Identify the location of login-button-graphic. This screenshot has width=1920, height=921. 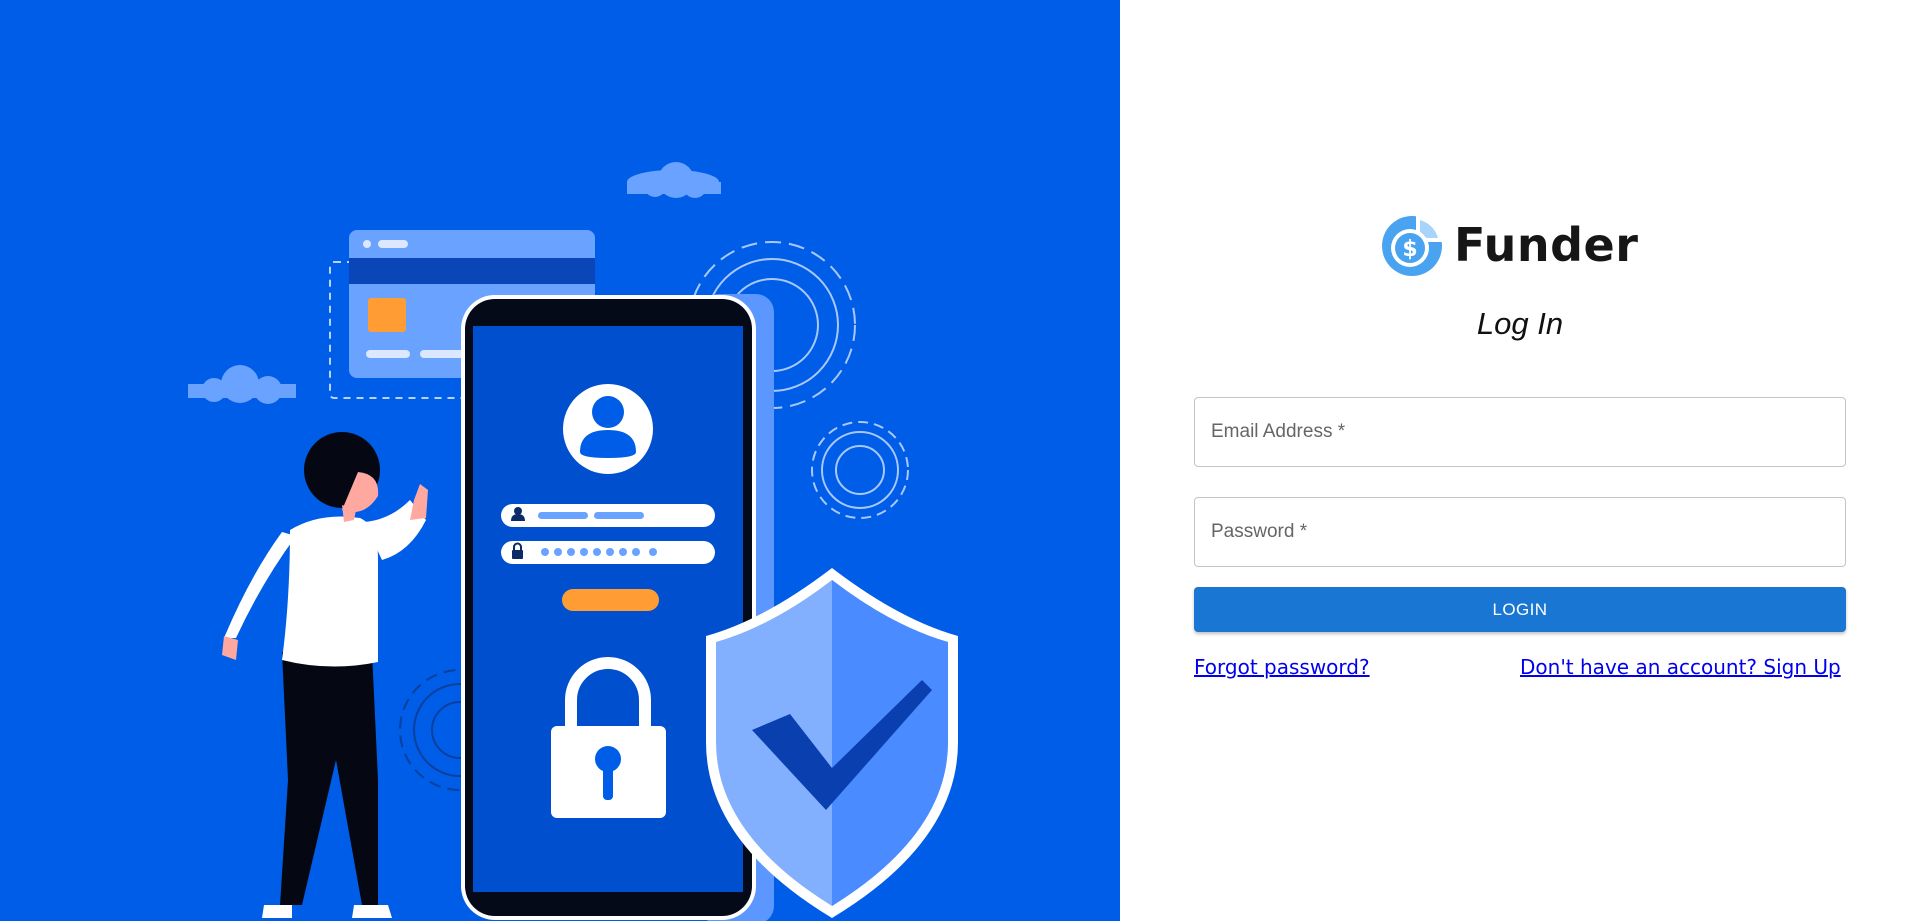
(610, 600).